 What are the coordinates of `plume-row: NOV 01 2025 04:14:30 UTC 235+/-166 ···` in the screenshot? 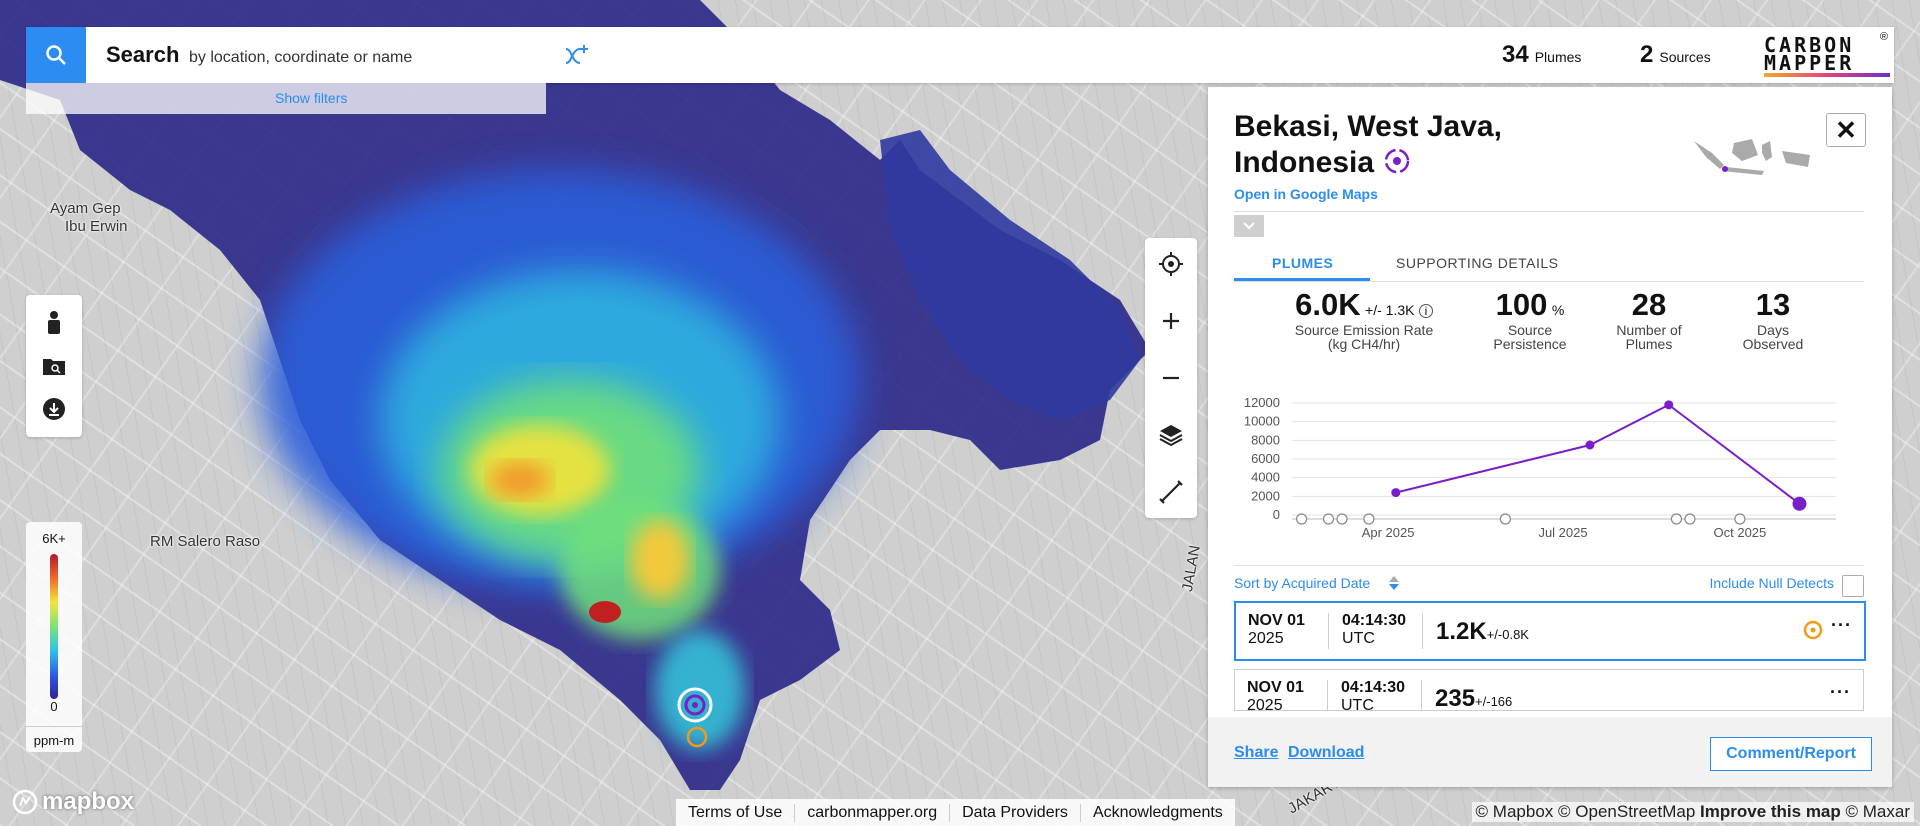 It's located at (1549, 690).